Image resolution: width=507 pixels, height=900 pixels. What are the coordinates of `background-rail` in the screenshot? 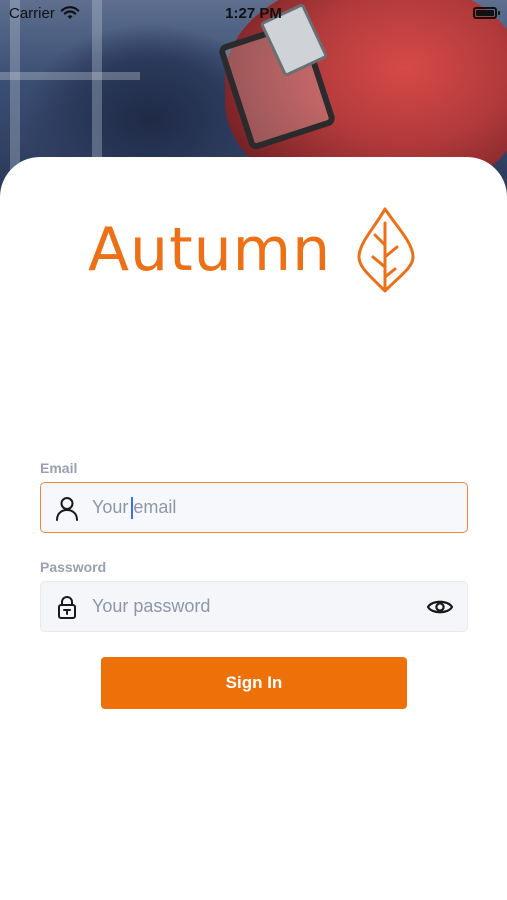 It's located at (70, 76).